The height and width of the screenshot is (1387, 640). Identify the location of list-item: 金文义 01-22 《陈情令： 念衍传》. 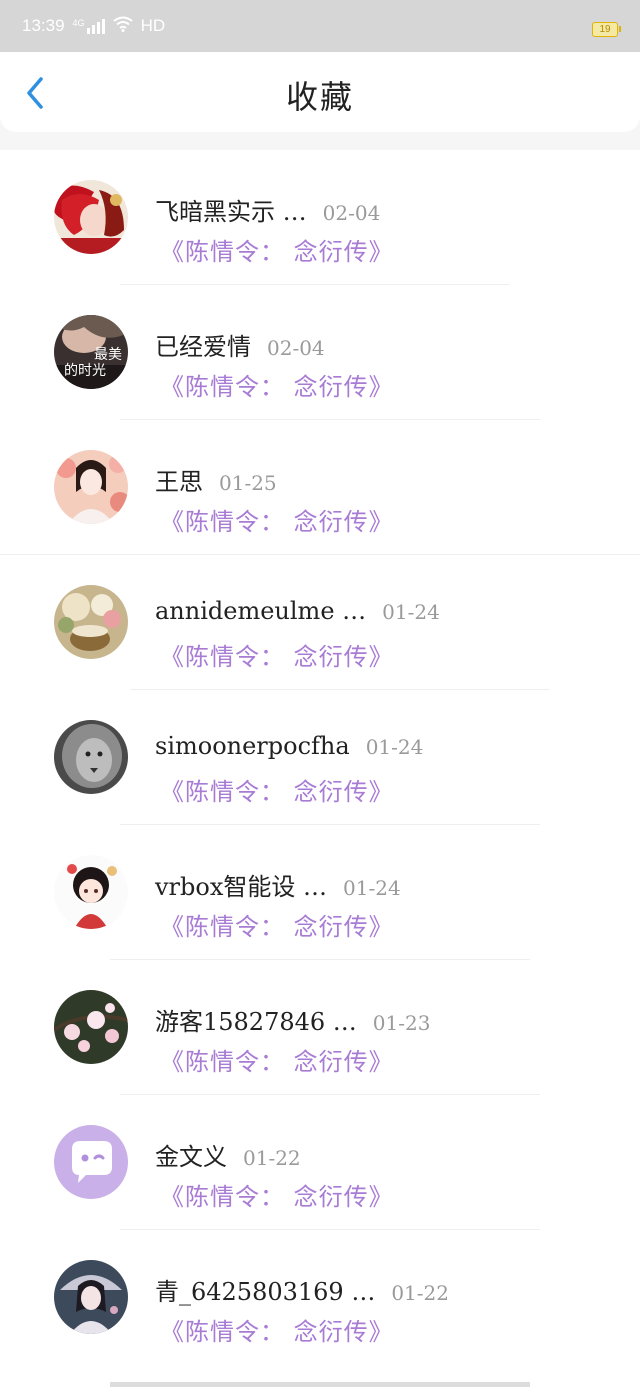
(320, 1162).